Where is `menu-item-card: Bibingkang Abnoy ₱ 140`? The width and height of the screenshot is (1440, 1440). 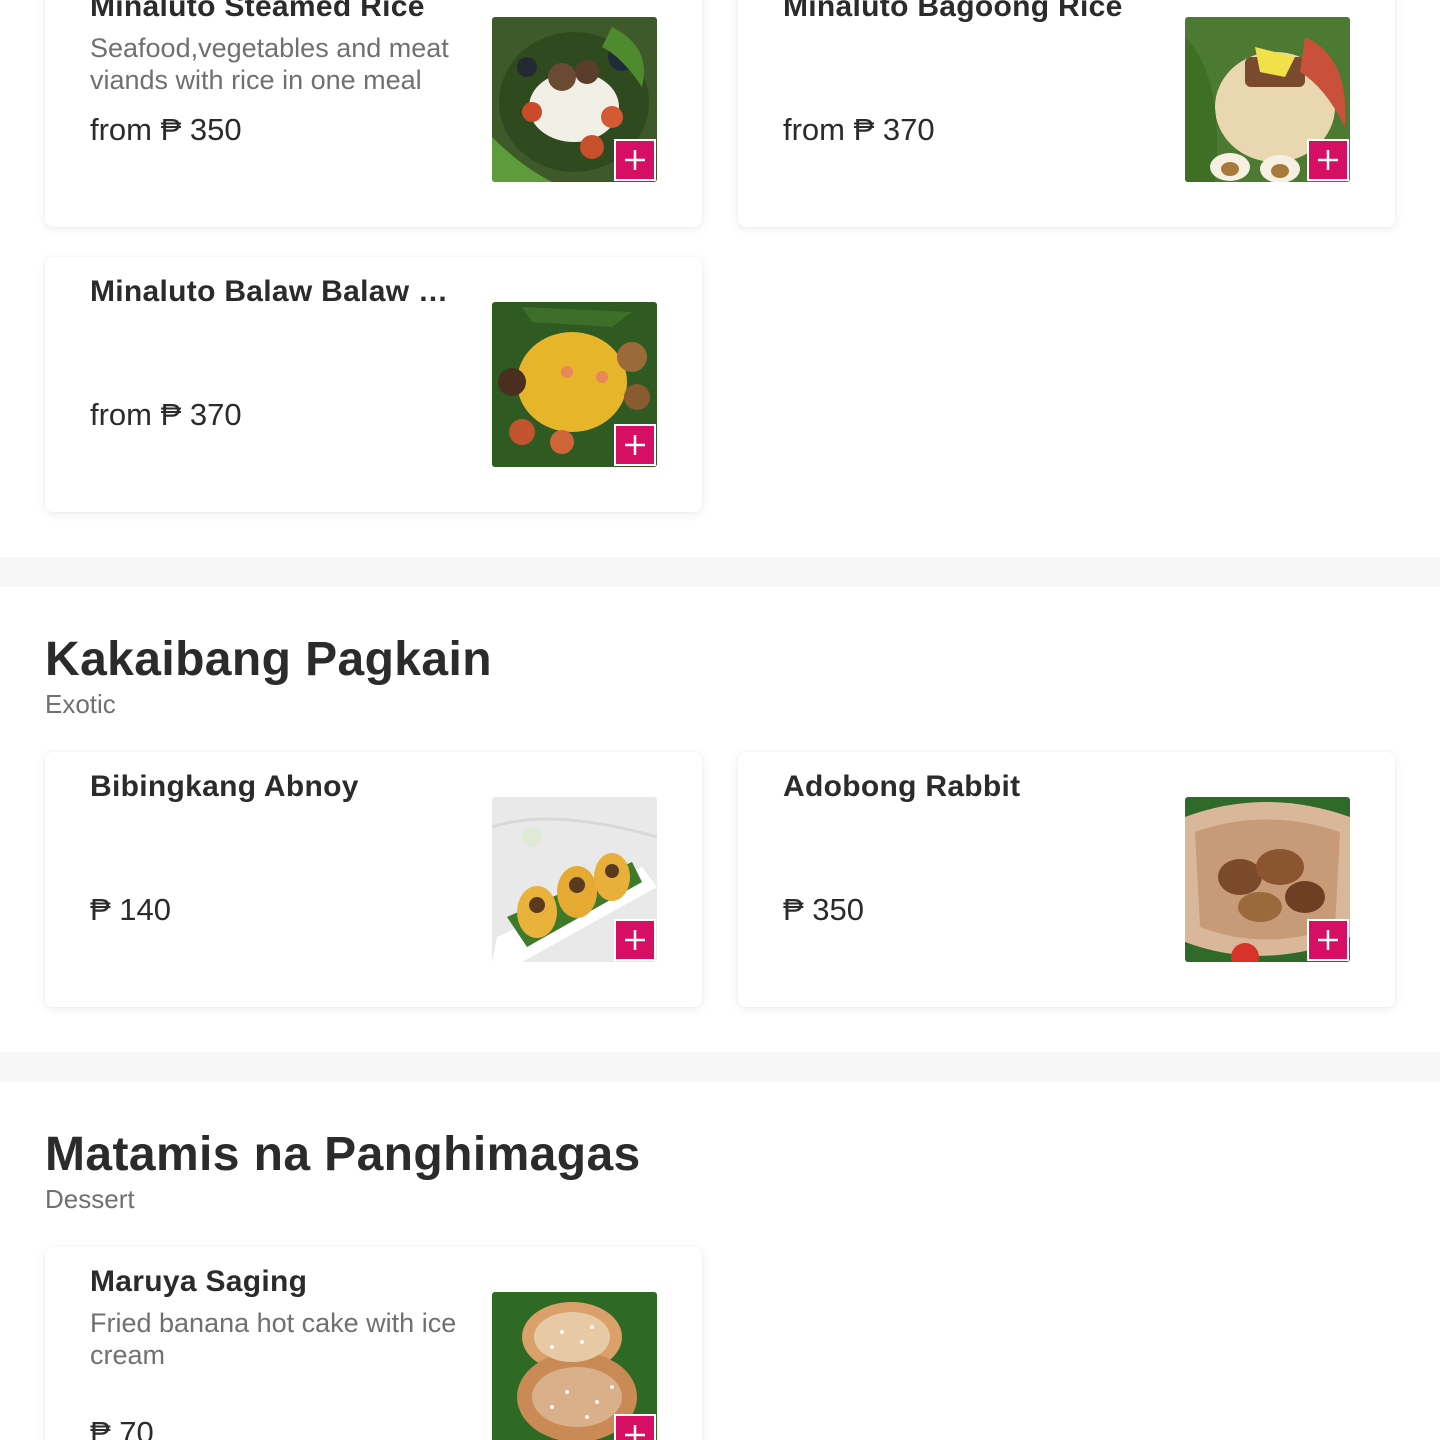 menu-item-card: Bibingkang Abnoy ₱ 140 is located at coordinates (373, 879).